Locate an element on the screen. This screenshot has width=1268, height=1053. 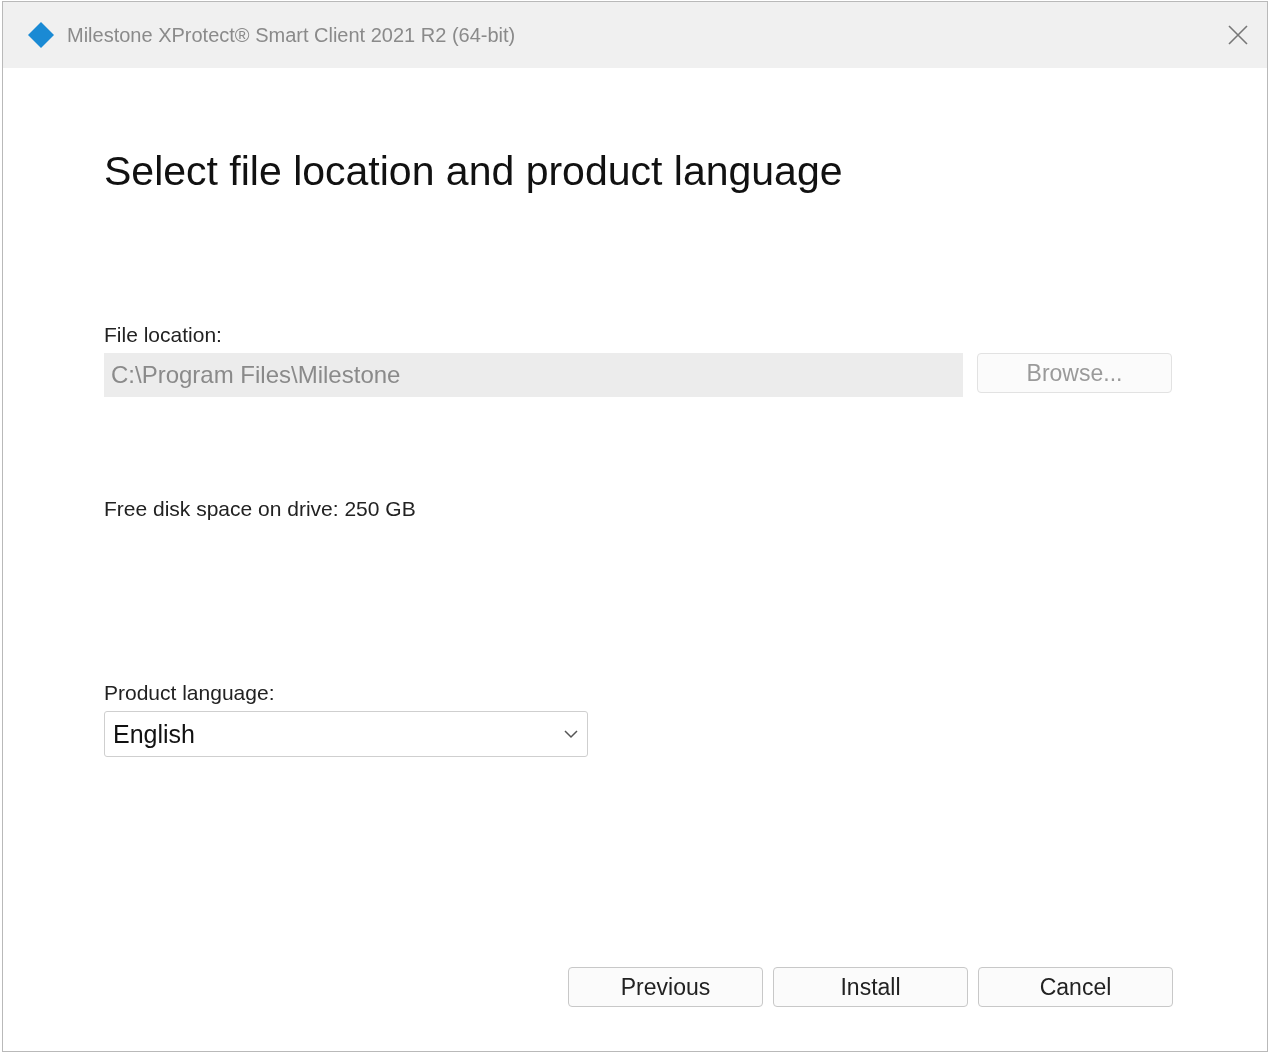
dialog-button: Cancel is located at coordinates (1075, 987).